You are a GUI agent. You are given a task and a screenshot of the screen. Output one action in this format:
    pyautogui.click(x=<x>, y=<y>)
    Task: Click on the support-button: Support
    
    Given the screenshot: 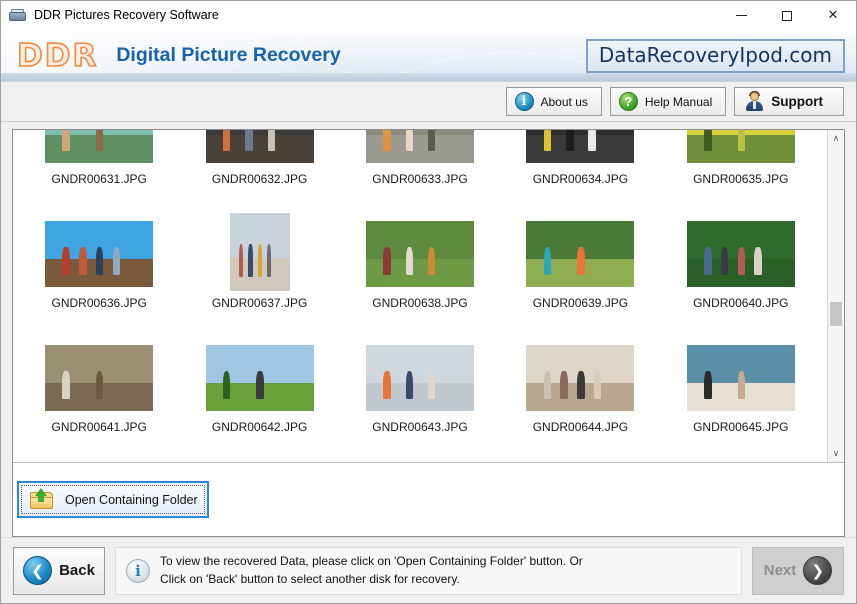 What is the action you would take?
    pyautogui.click(x=789, y=101)
    